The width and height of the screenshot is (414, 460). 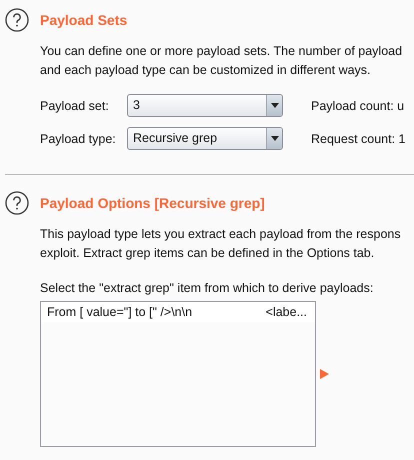 What do you see at coordinates (205, 138) in the screenshot?
I see `dropdown: Recursive grep` at bounding box center [205, 138].